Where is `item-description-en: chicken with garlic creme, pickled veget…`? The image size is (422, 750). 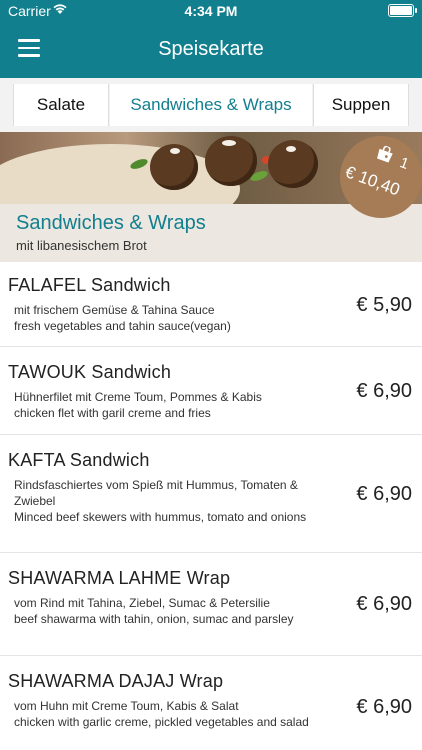
item-description-en: chicken with garlic creme, pickled veget… is located at coordinates (161, 722).